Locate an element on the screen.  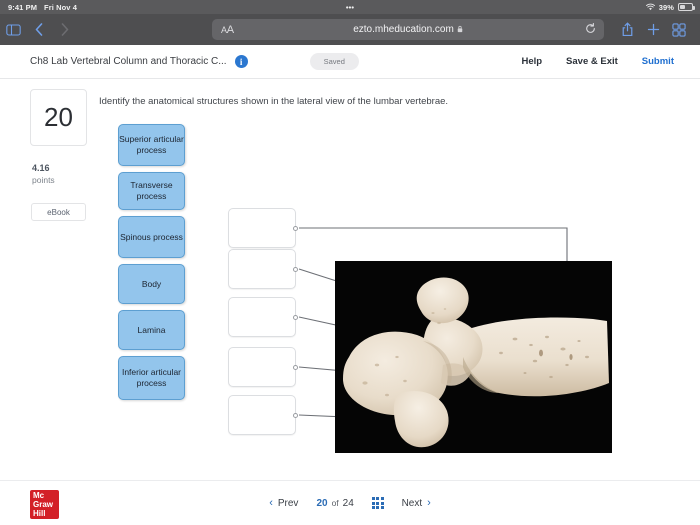
sidebar-icon is located at coordinates (13, 30).